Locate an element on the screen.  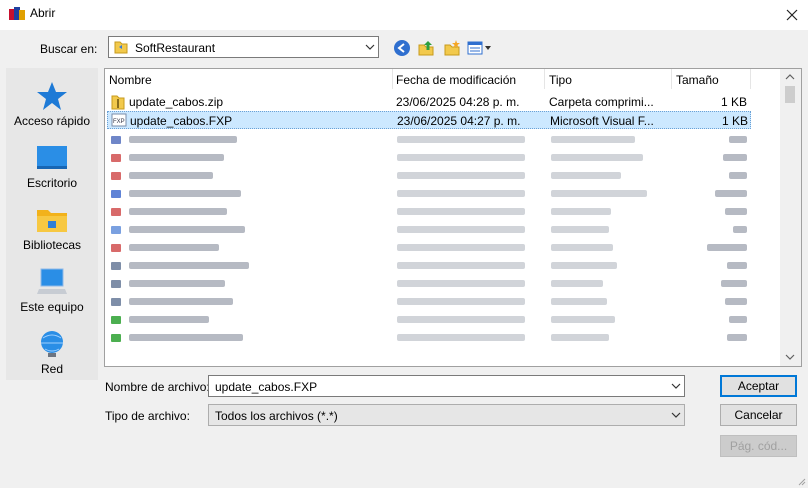
filetype-select: Todos los archivos (*.*) is located at coordinates (446, 415).